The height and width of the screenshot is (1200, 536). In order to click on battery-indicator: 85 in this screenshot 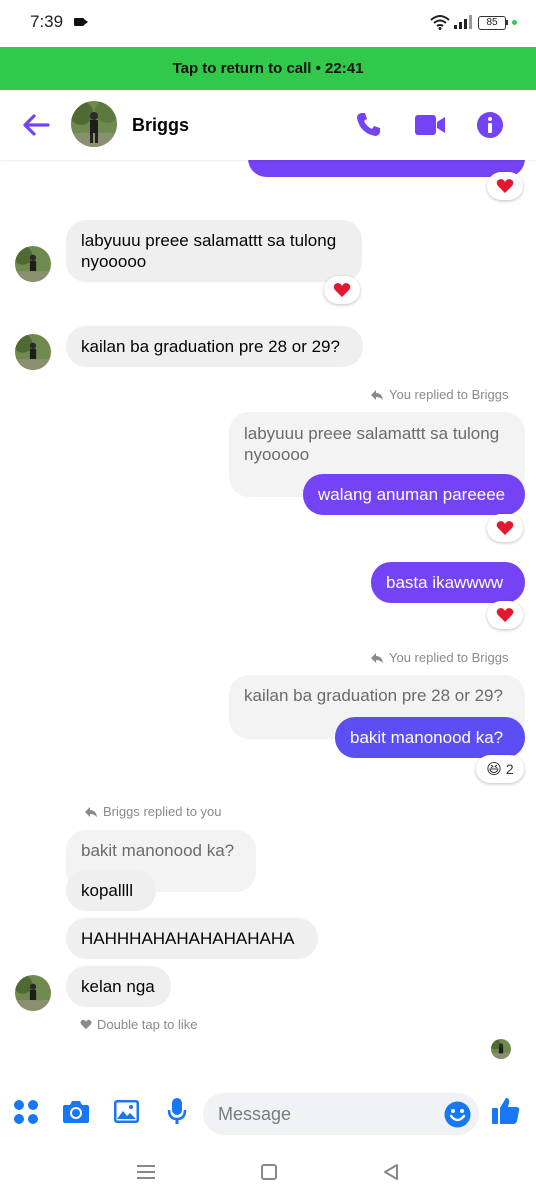, I will do `click(492, 23)`.